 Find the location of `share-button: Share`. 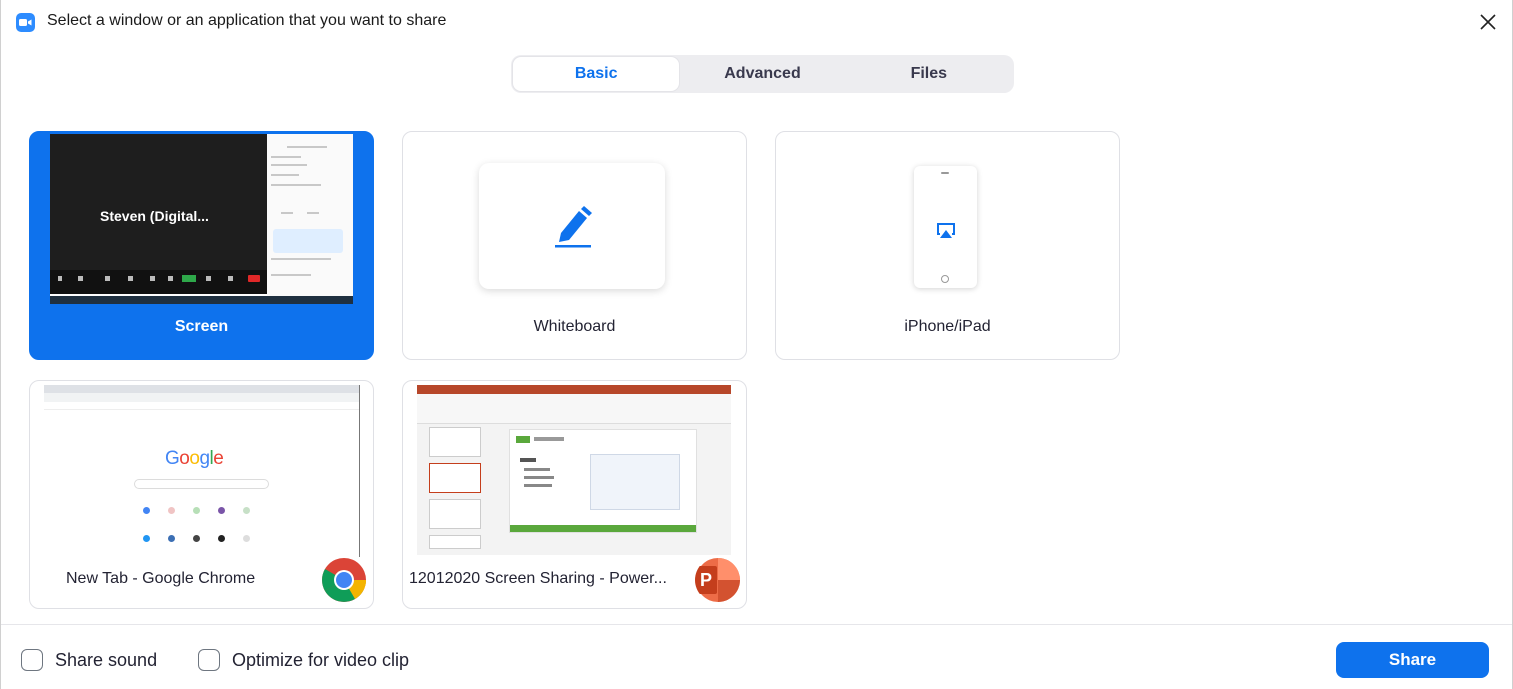

share-button: Share is located at coordinates (1412, 660).